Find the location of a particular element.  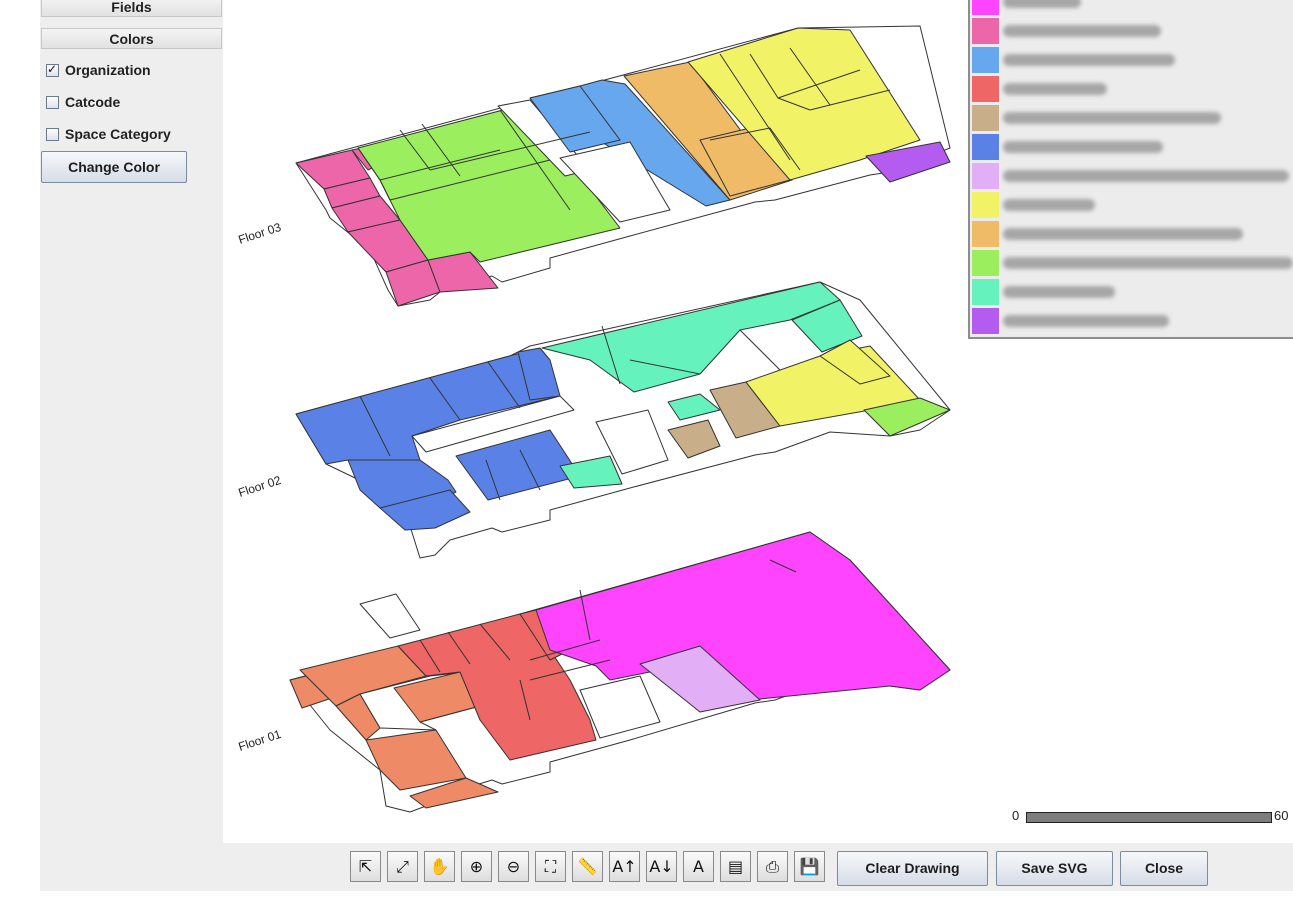

annex is located at coordinates (390, 616).